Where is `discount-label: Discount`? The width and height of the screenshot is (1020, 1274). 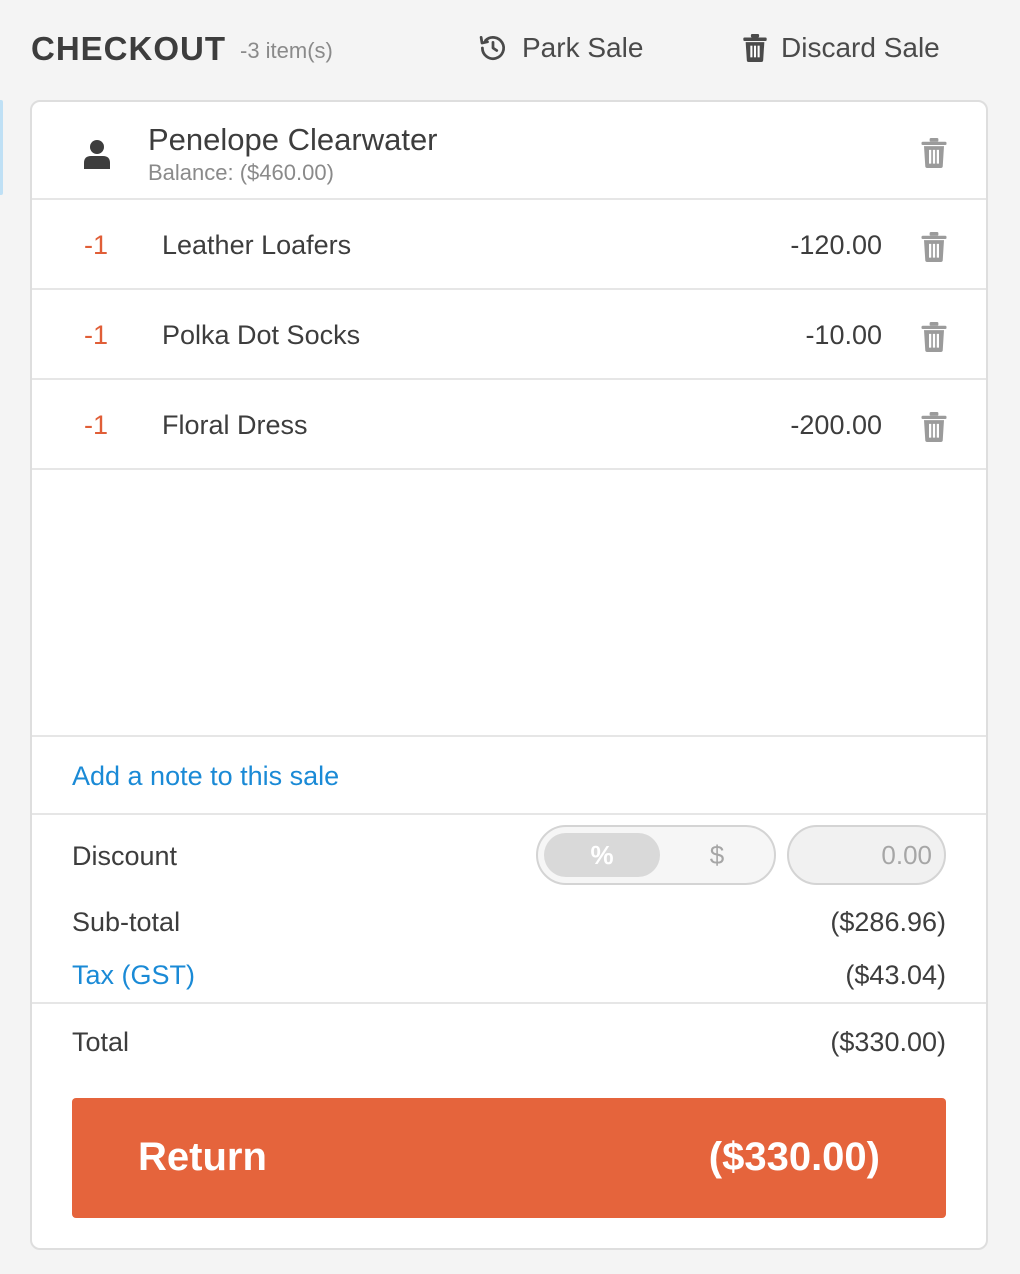
discount-label: Discount is located at coordinates (125, 856).